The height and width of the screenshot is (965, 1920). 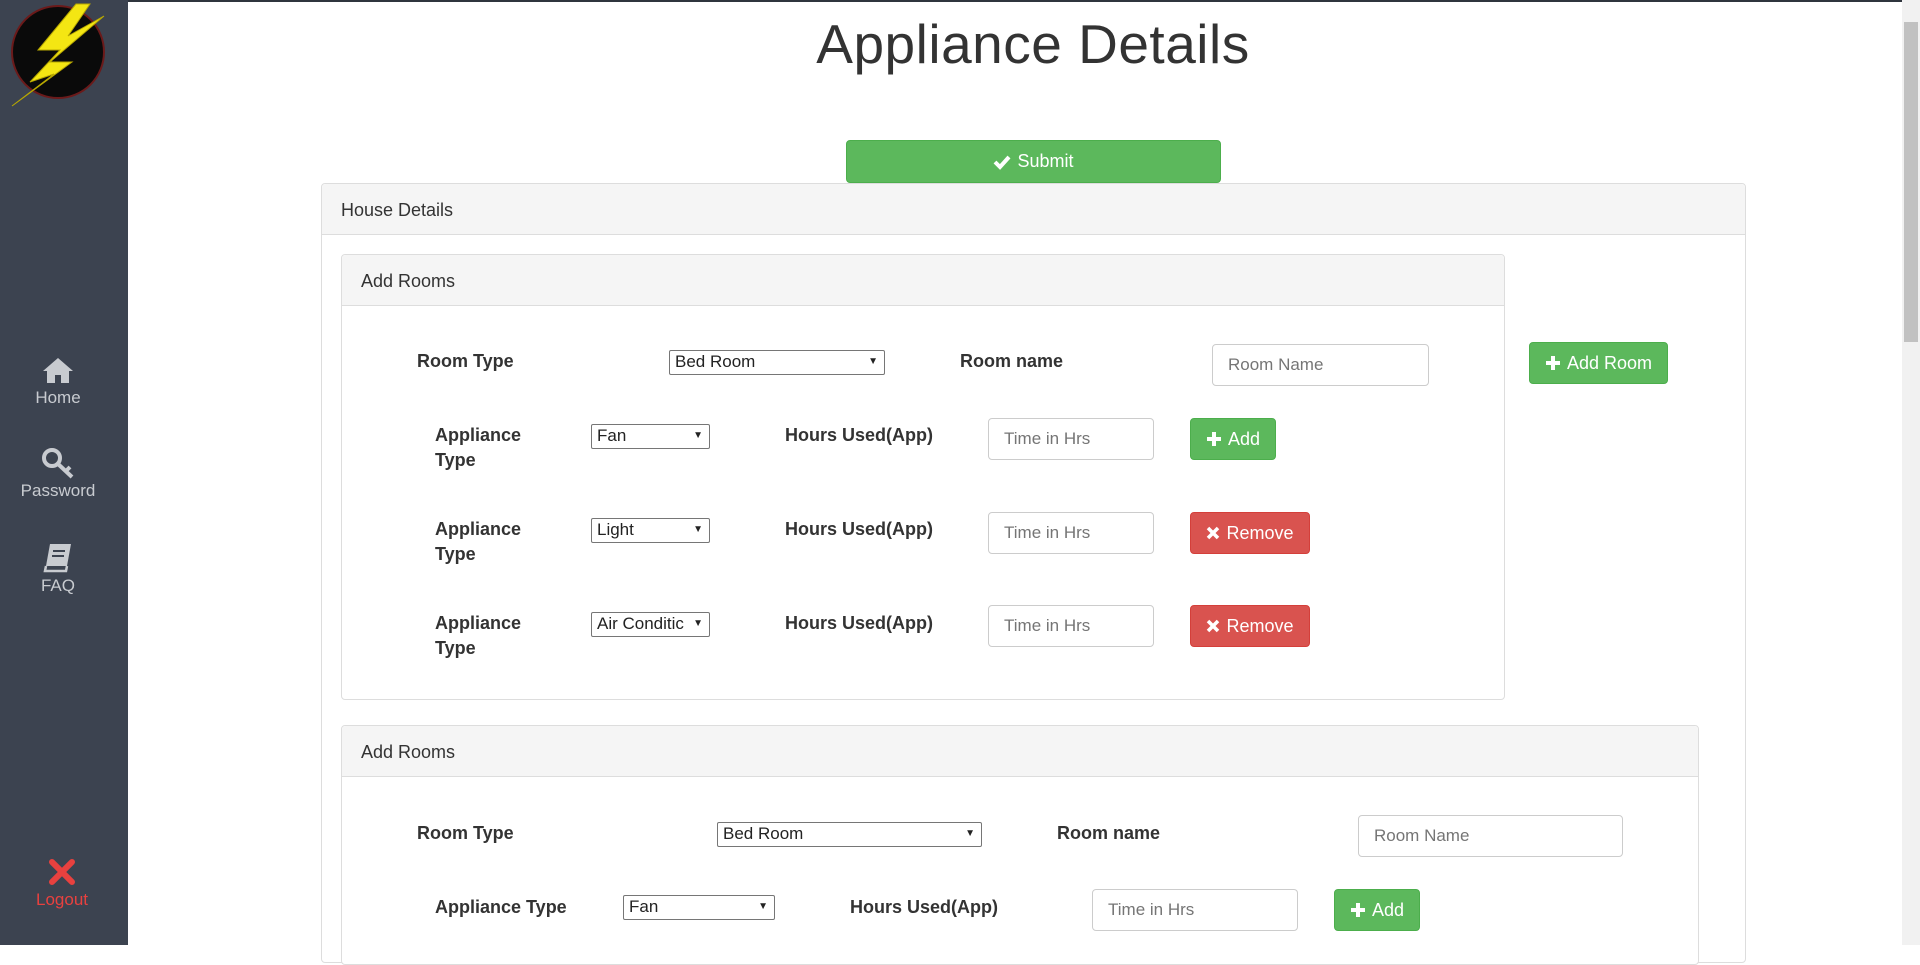 I want to click on house-details-heading: House Details, so click(x=1033, y=209).